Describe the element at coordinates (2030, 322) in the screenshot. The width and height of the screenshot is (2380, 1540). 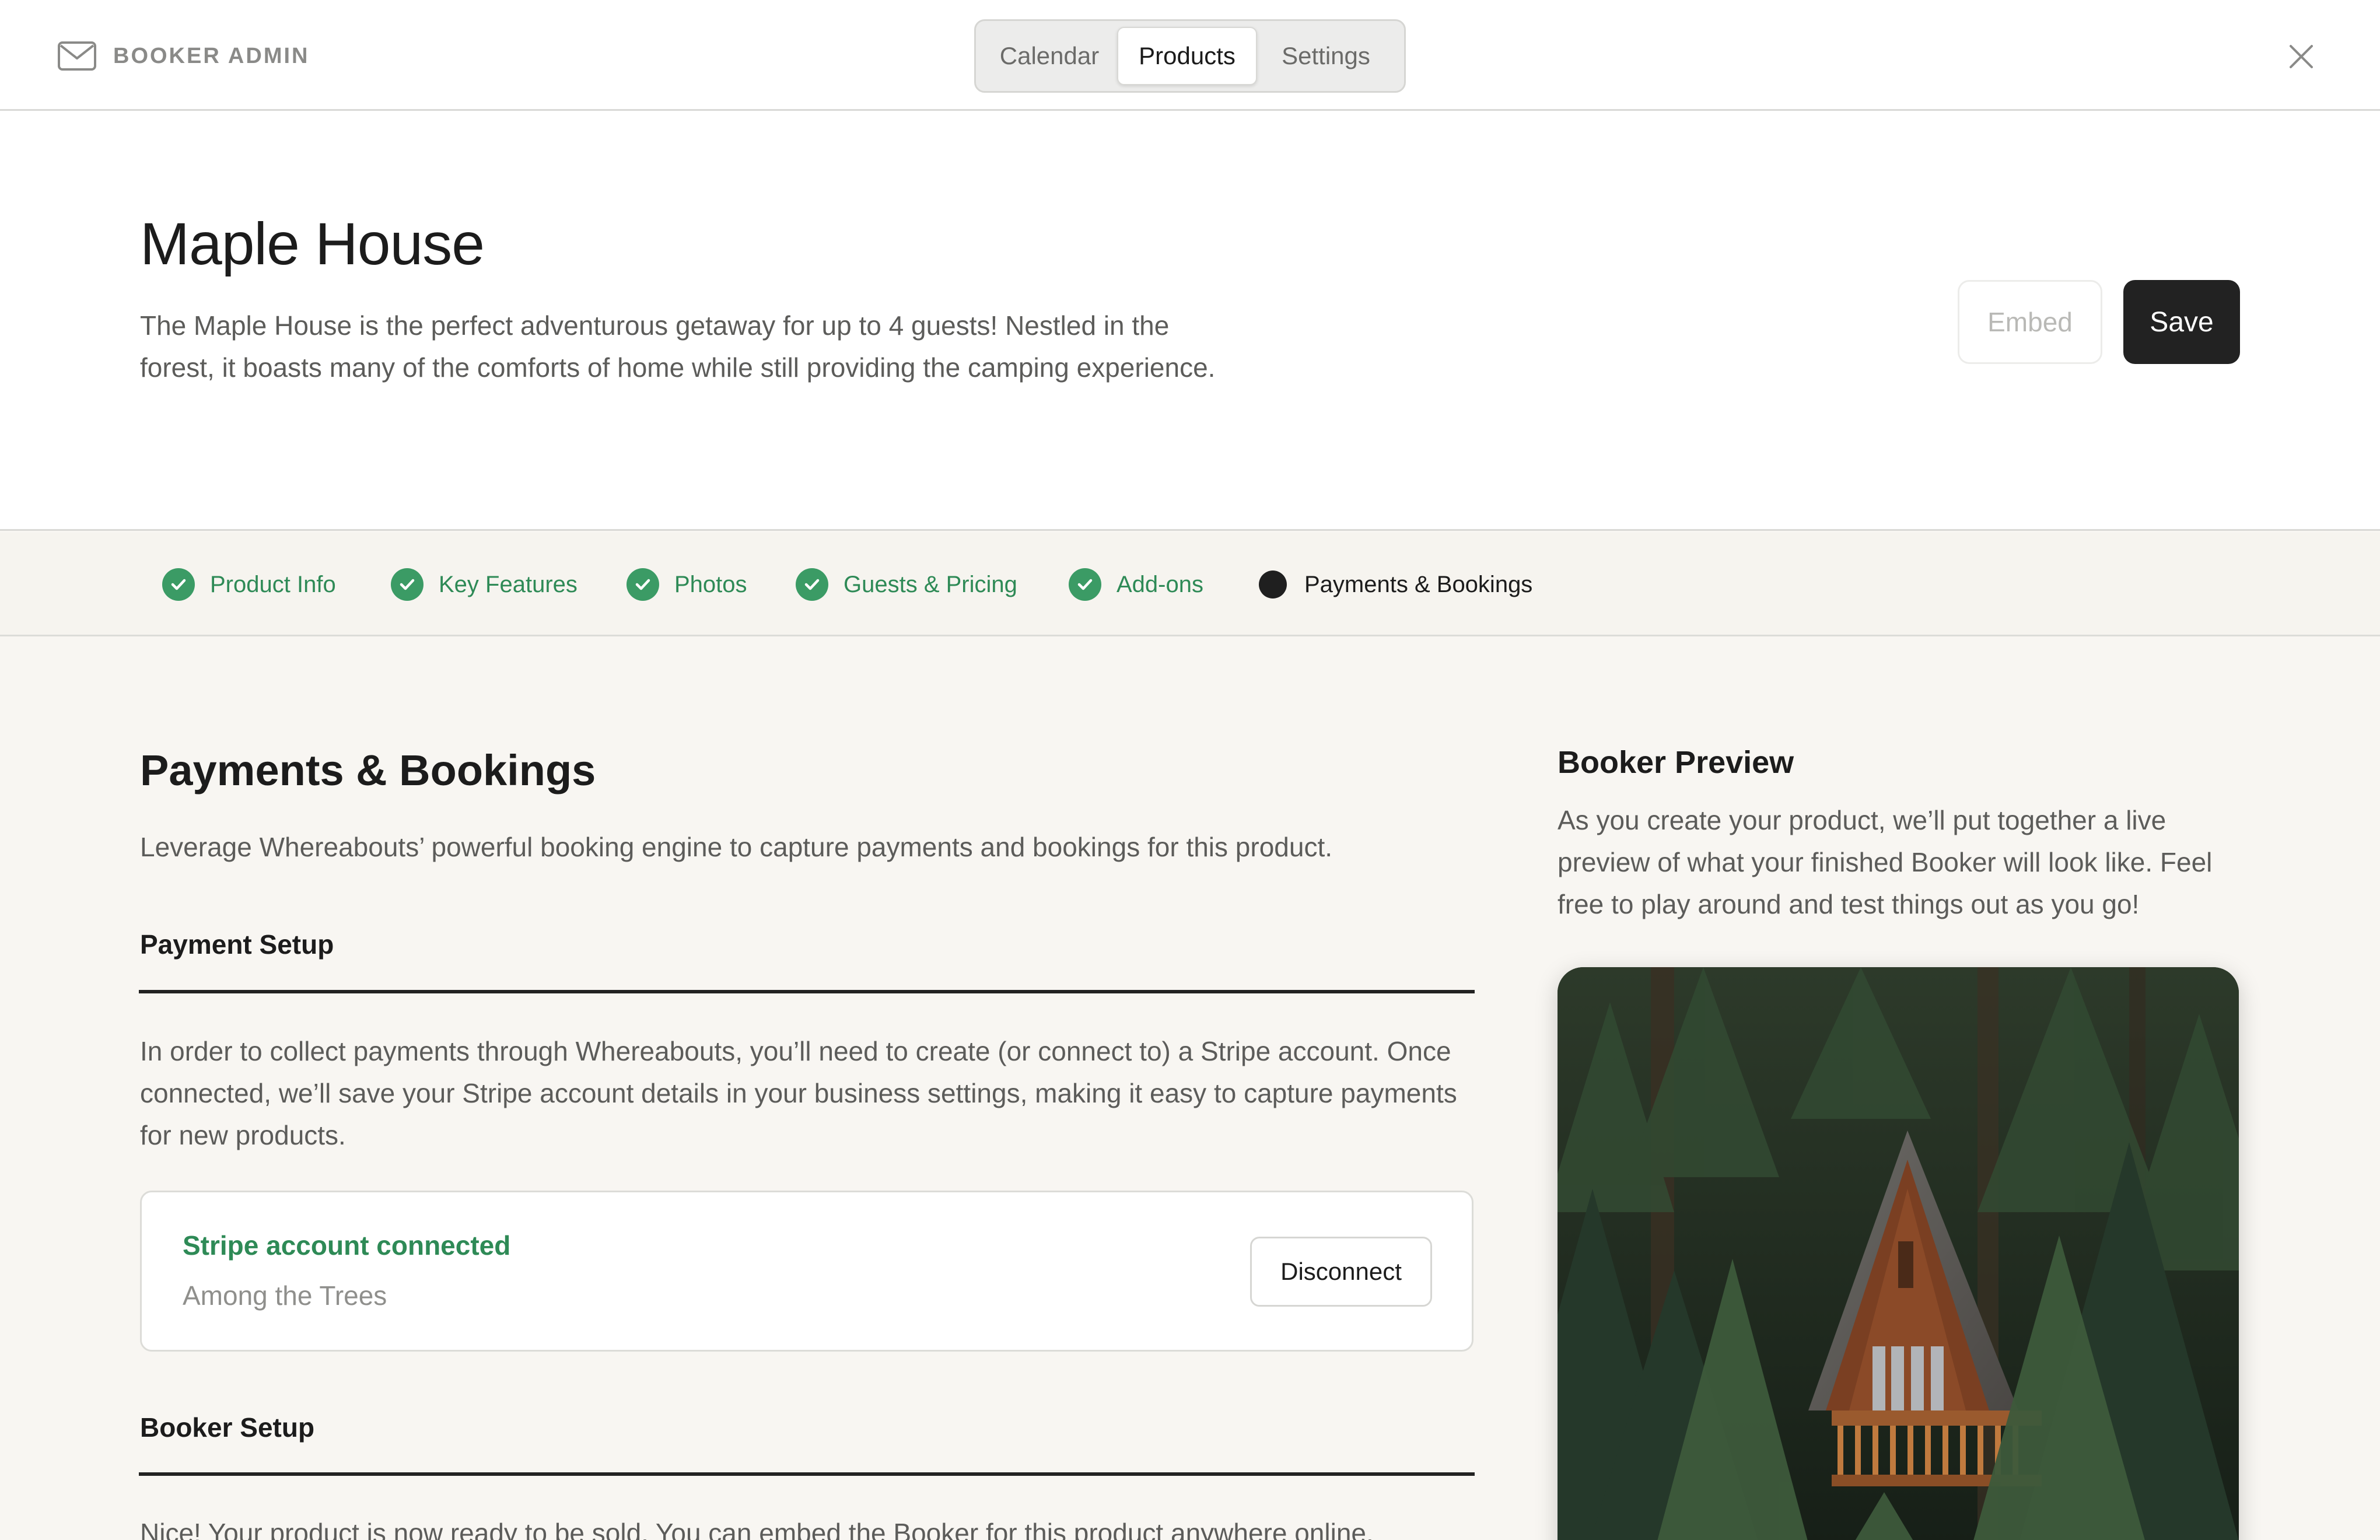
I see `embed-button: Embed` at that location.